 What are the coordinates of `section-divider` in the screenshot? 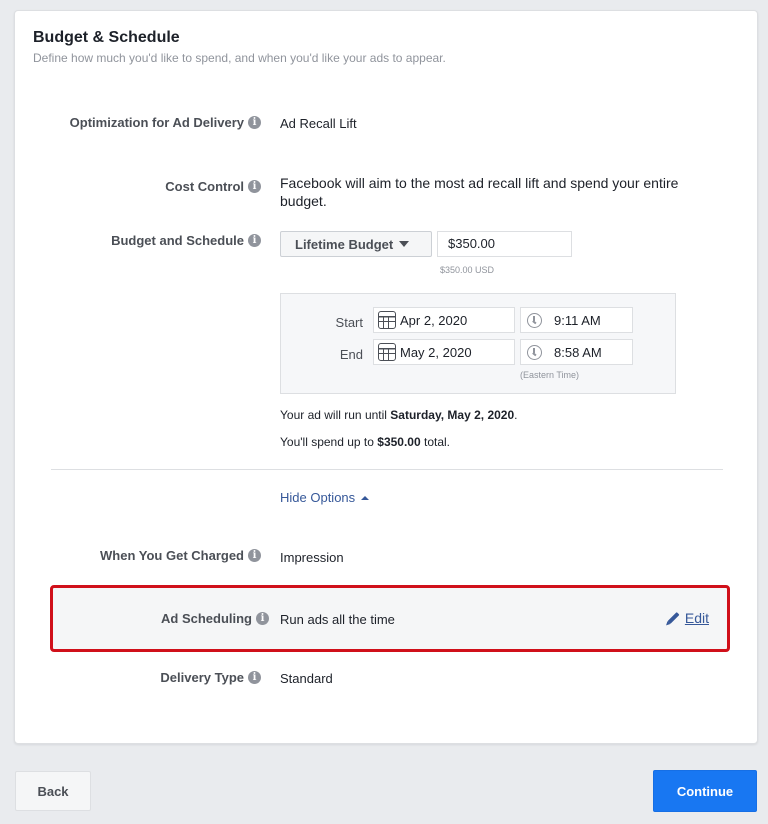 It's located at (387, 469).